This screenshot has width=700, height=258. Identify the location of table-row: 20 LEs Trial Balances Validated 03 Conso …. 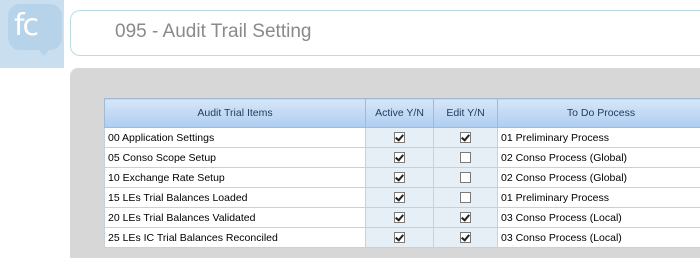
(402, 218).